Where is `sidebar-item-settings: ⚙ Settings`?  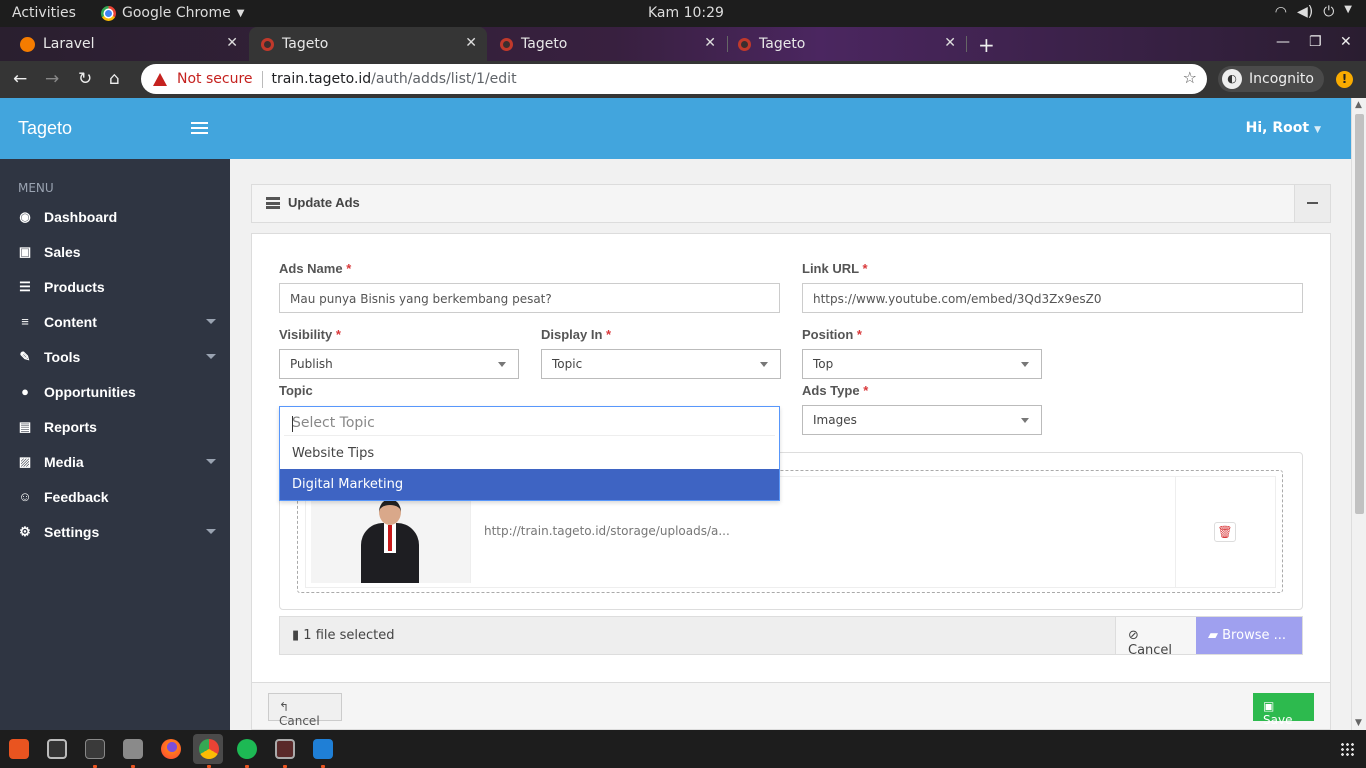
sidebar-item-settings: ⚙ Settings is located at coordinates (115, 531).